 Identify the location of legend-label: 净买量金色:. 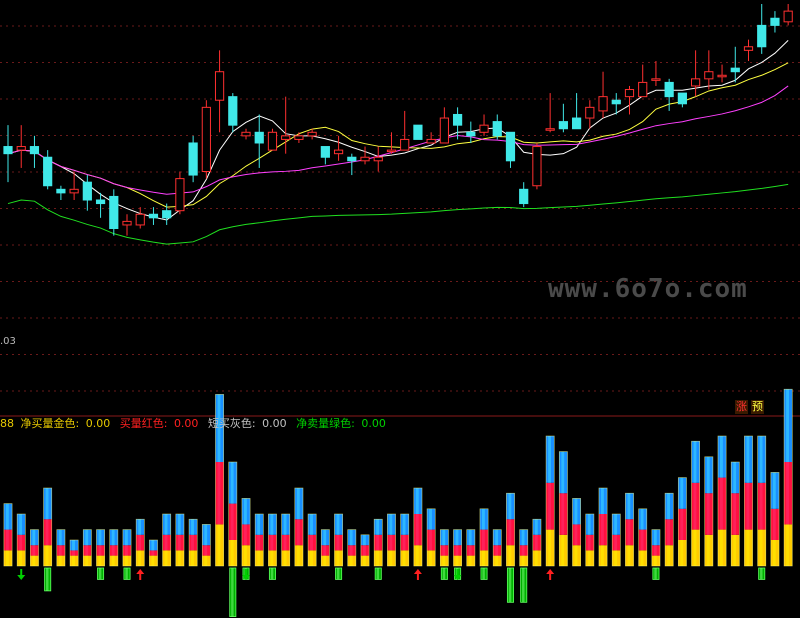
(50, 423).